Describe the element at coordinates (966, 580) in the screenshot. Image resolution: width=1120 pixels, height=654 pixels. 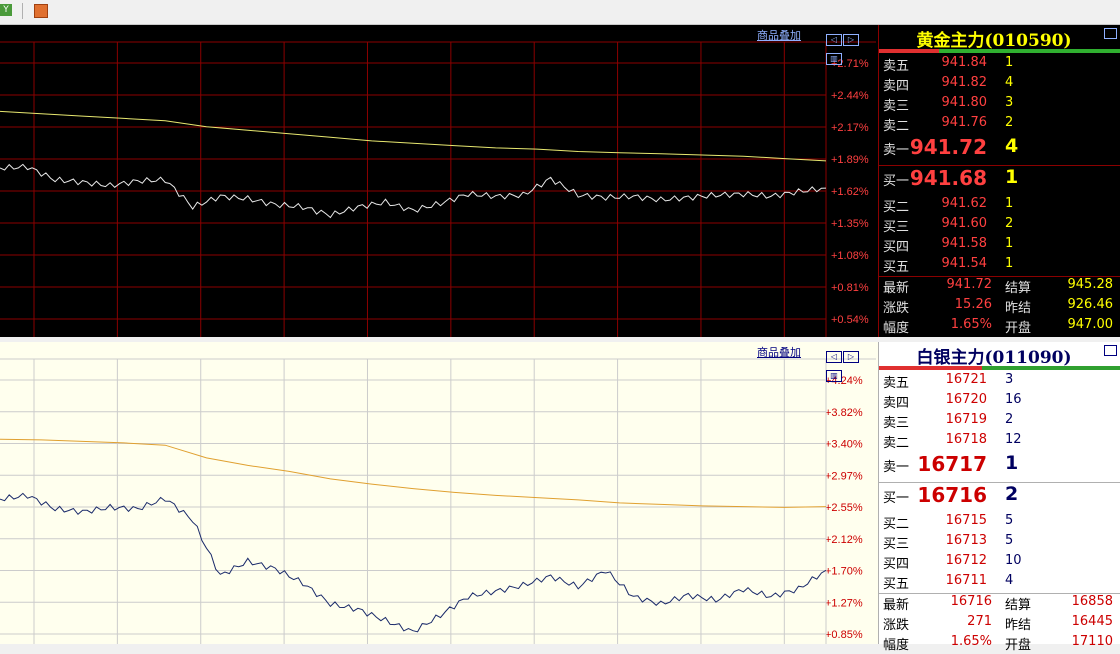
I see `order-price: 16711` at that location.